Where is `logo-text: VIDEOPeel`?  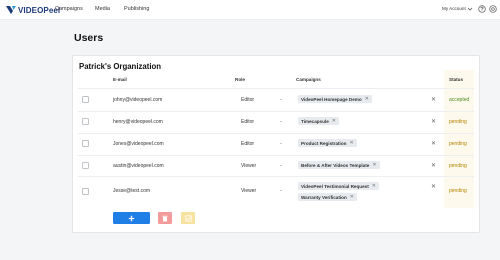 logo-text: VIDEOPeel is located at coordinates (39, 10).